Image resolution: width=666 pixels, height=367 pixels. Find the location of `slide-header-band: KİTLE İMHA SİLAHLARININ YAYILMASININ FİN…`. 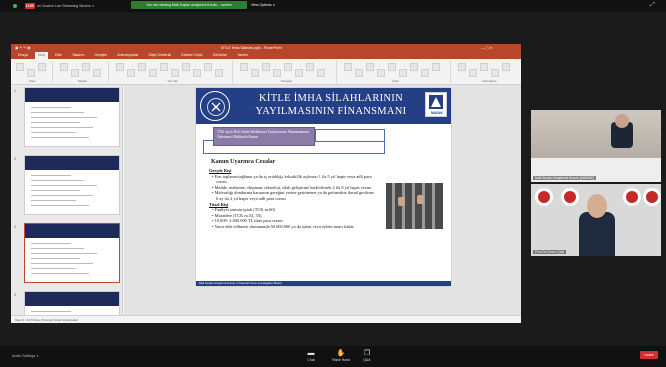

slide-header-band: KİTLE İMHA SİLAHLARININ YAYILMASININ FİN… is located at coordinates (323, 106).